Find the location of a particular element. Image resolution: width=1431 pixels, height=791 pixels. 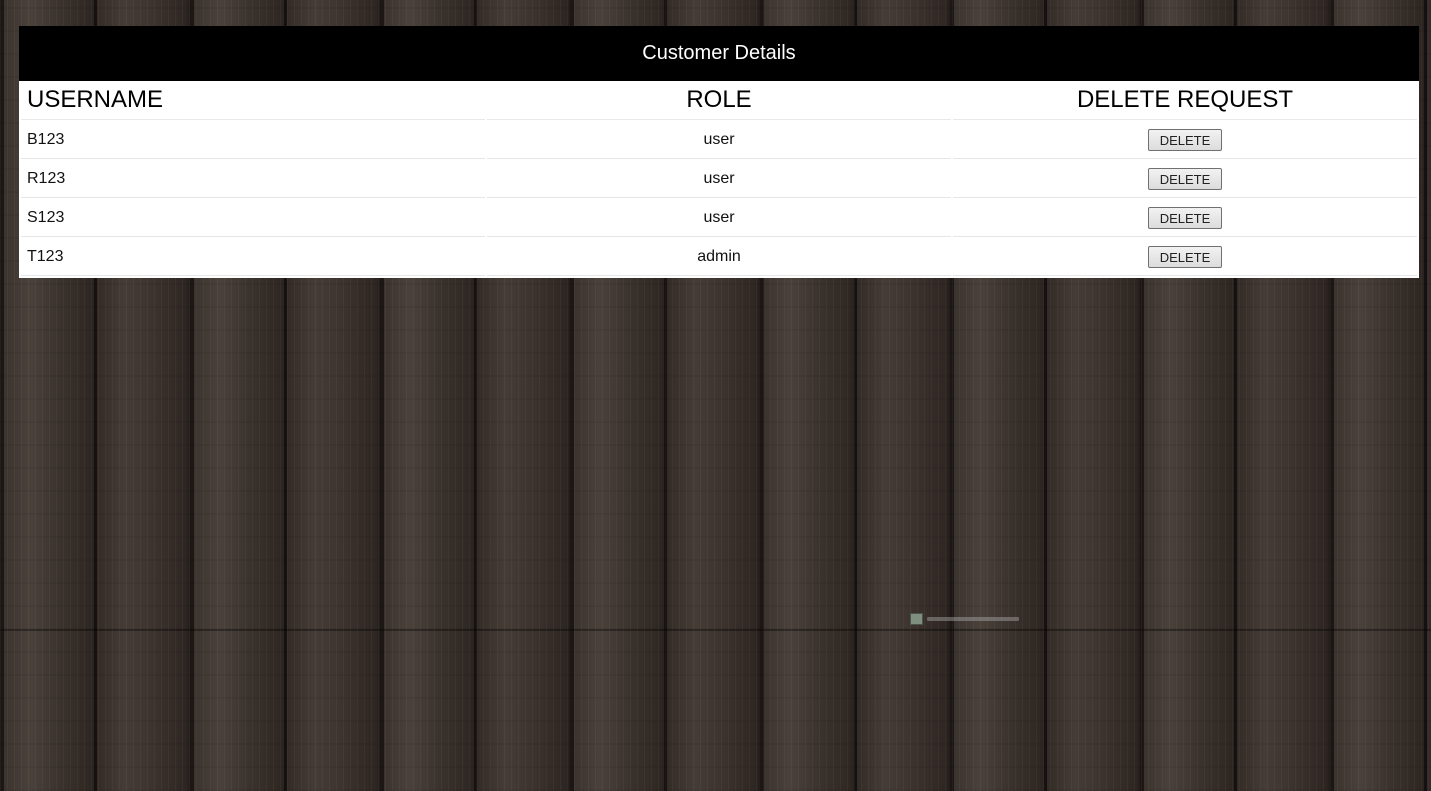

table-row: R123 user DELETE is located at coordinates (719, 179).